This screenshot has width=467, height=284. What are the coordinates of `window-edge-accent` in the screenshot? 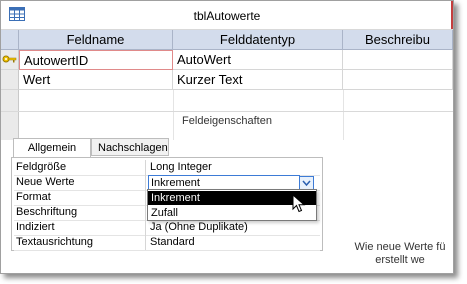 It's located at (452, 15).